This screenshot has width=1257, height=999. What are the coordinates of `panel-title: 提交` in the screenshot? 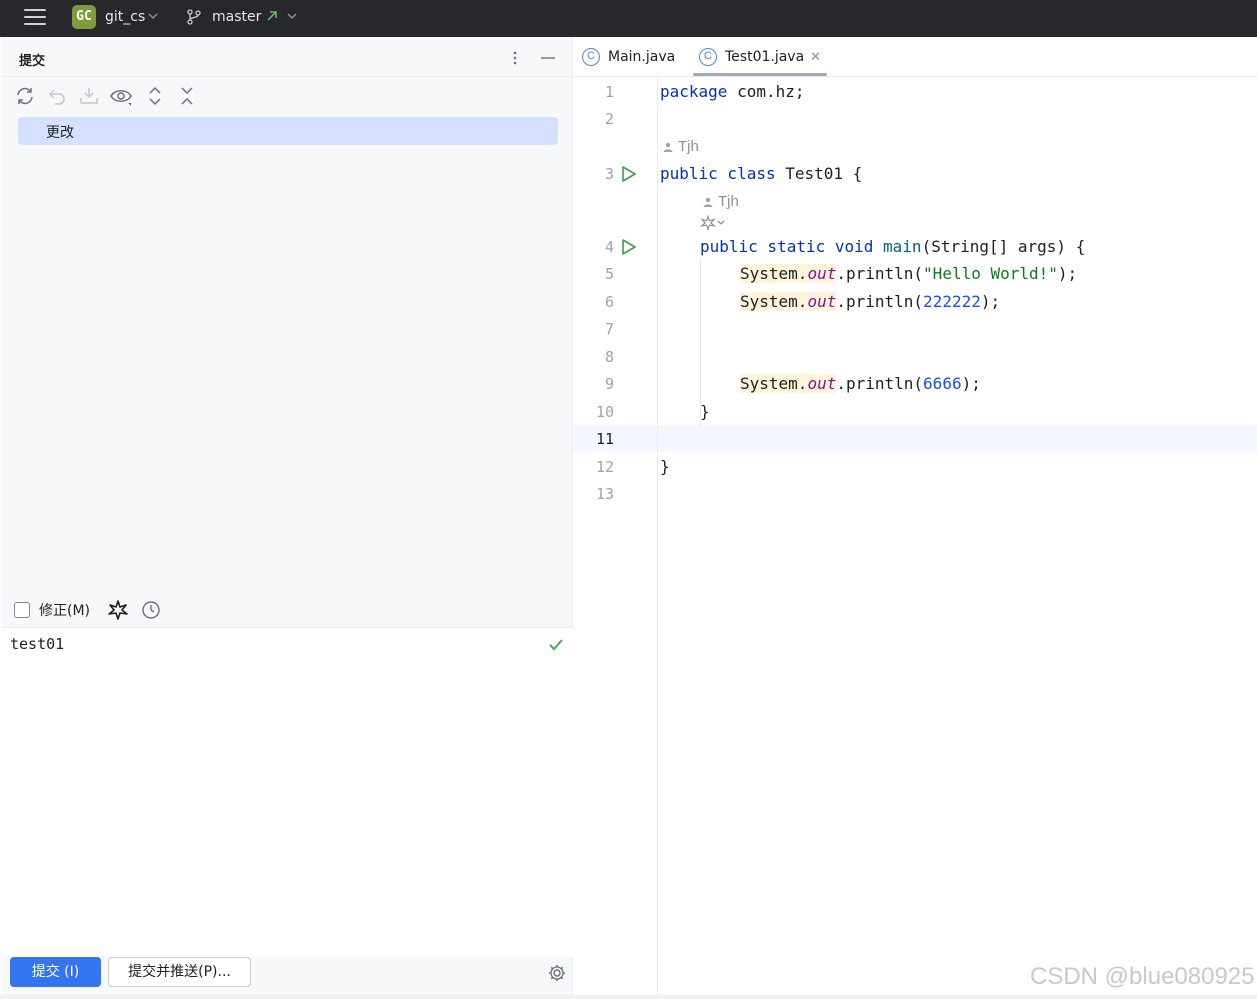 It's located at (32, 61).